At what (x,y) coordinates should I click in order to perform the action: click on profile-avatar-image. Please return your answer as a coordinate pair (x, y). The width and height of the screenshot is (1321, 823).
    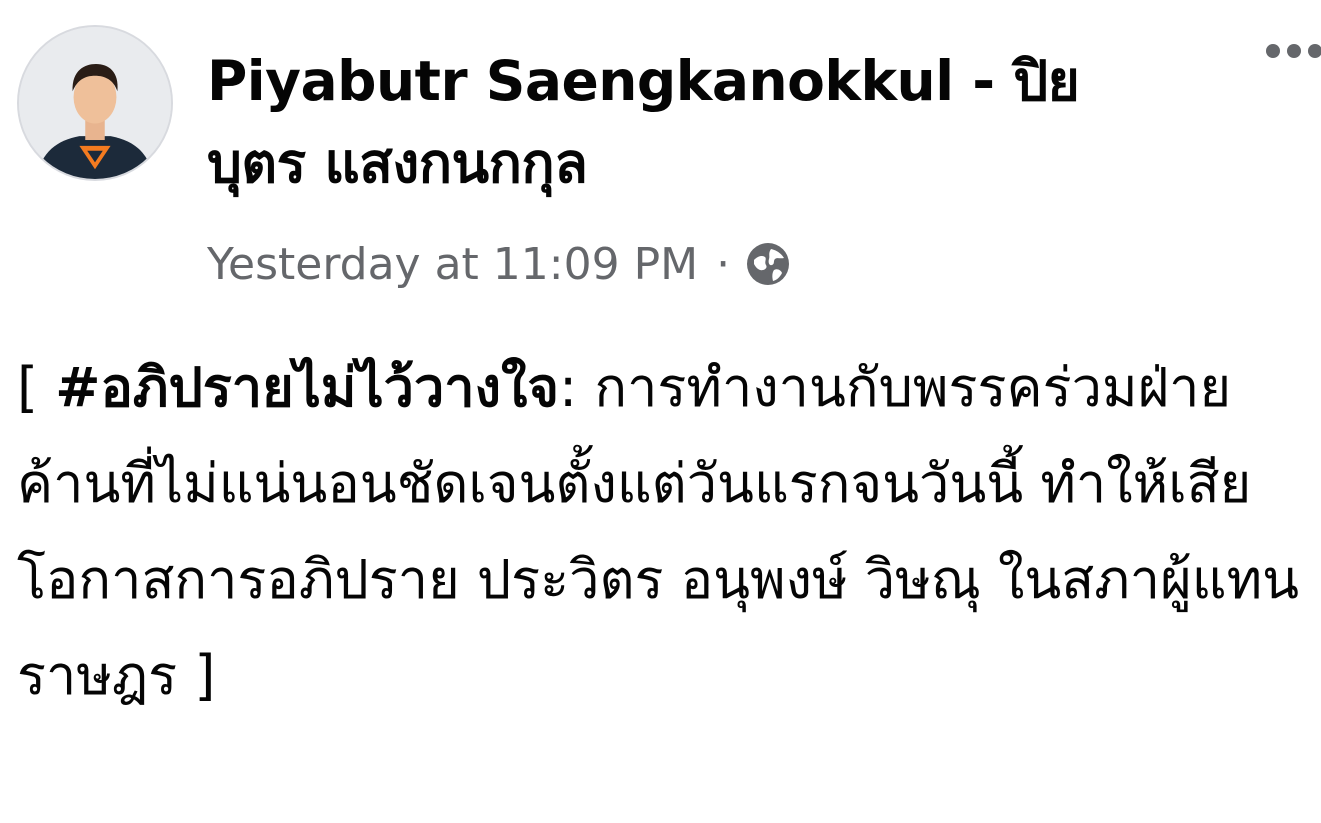
    Looking at the image, I should click on (95, 103).